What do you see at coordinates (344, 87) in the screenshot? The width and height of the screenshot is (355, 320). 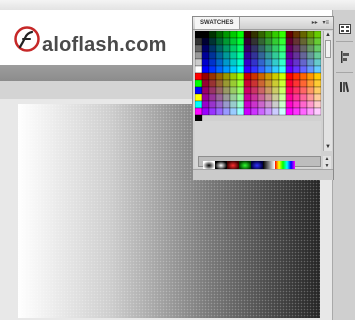 I see `library-dock-icon` at bounding box center [344, 87].